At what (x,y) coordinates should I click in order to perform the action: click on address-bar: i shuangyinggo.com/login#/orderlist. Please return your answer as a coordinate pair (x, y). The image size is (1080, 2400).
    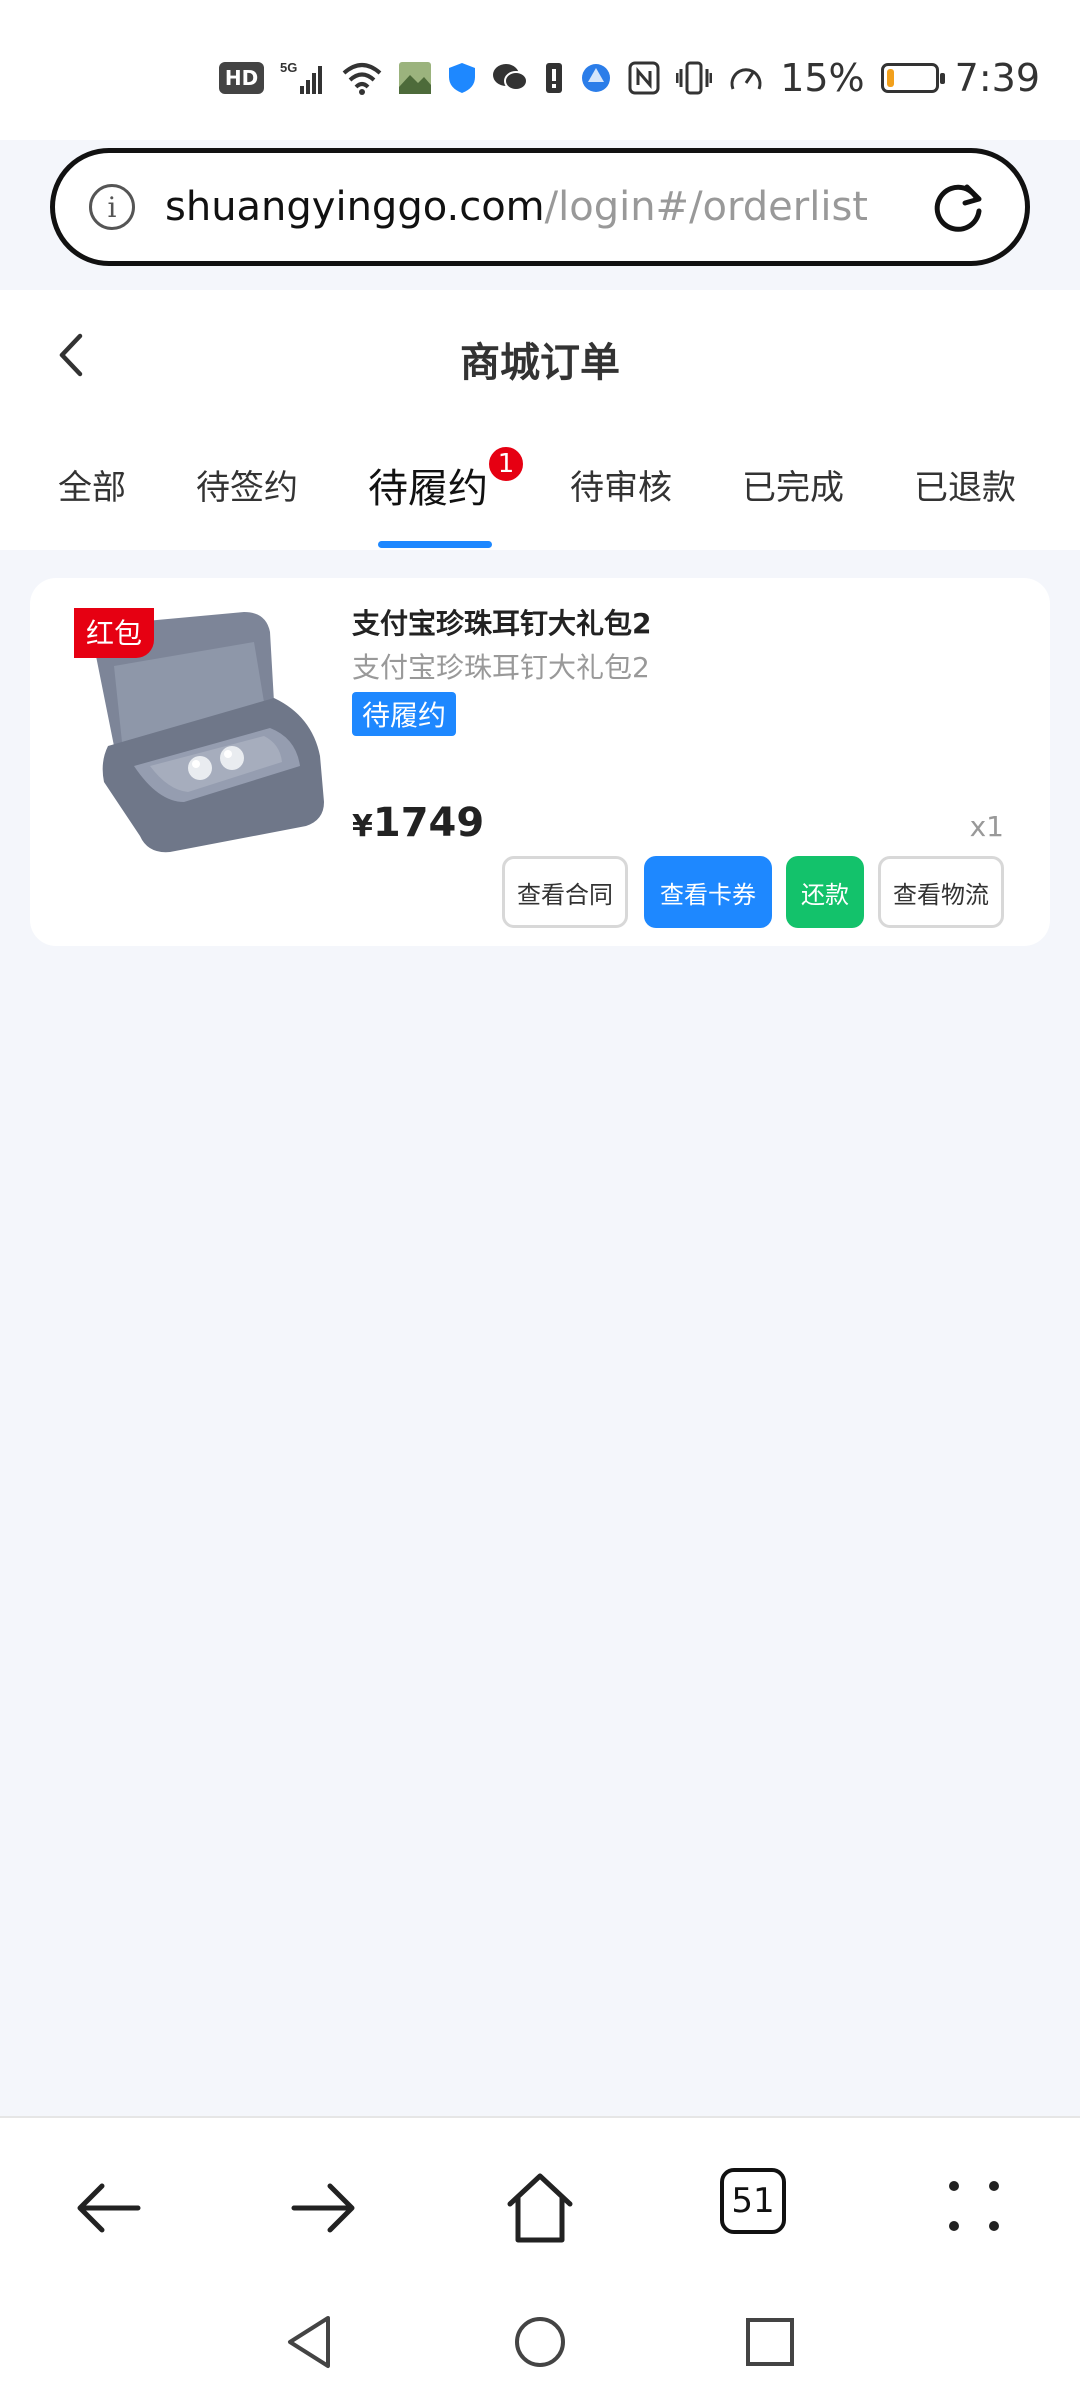
    Looking at the image, I should click on (540, 207).